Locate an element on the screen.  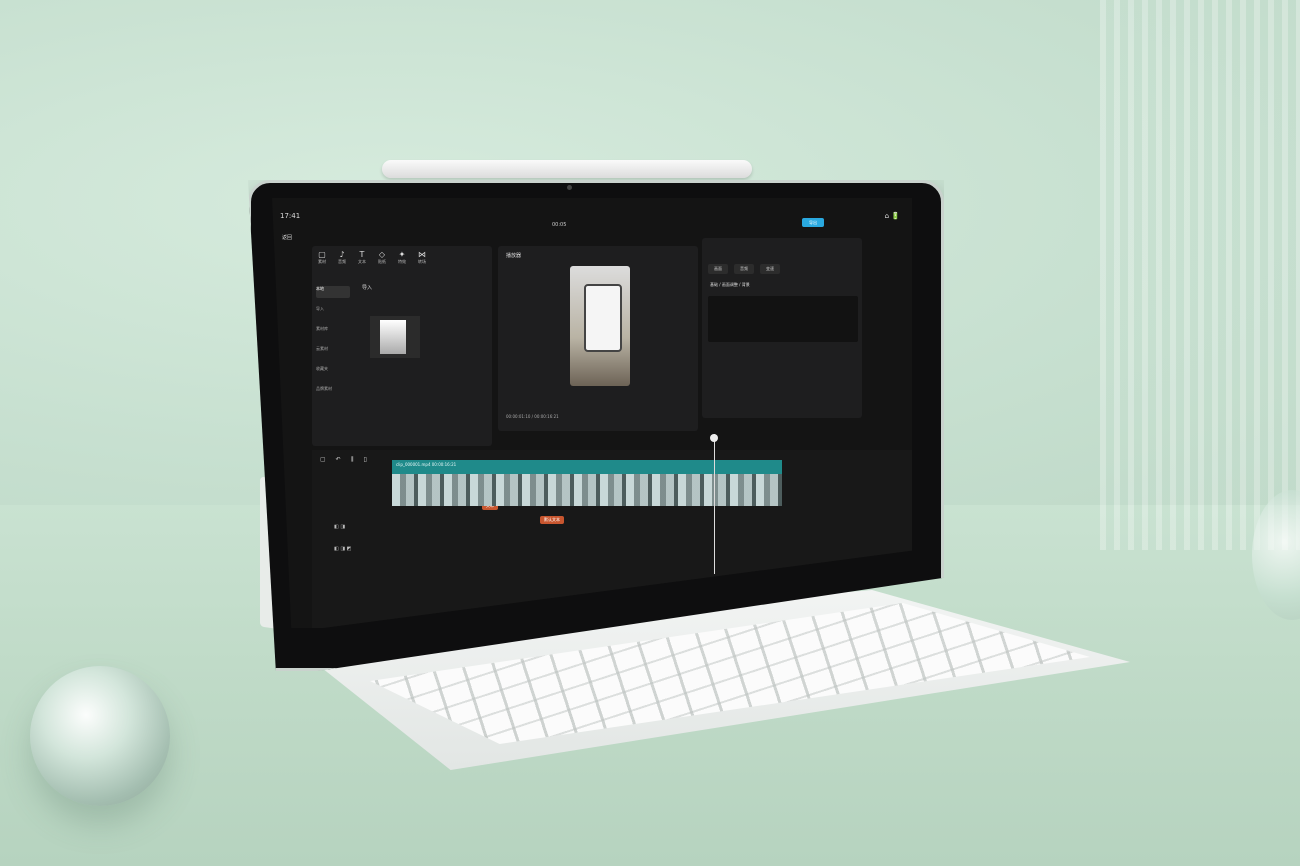
phone-in-video is located at coordinates (603, 318).